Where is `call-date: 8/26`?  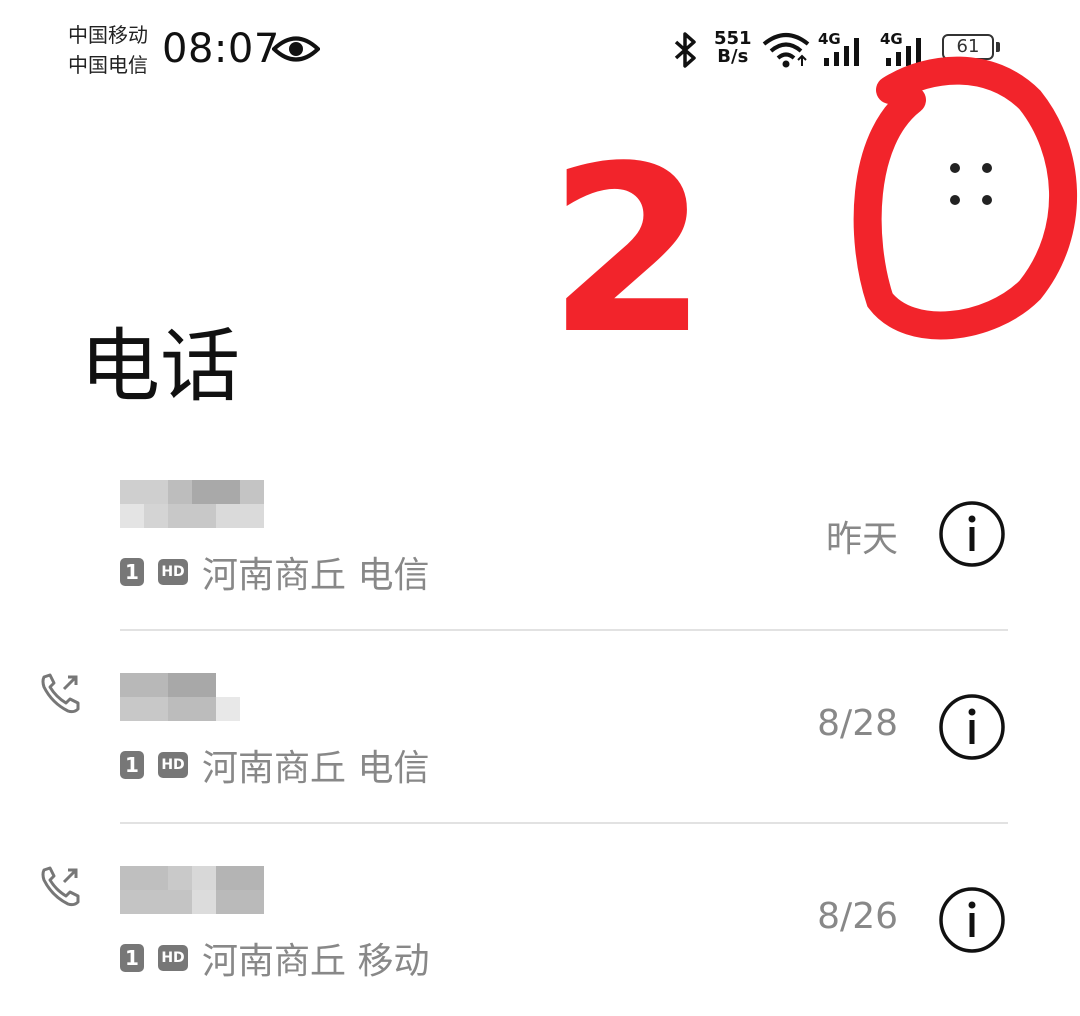 call-date: 8/26 is located at coordinates (857, 916).